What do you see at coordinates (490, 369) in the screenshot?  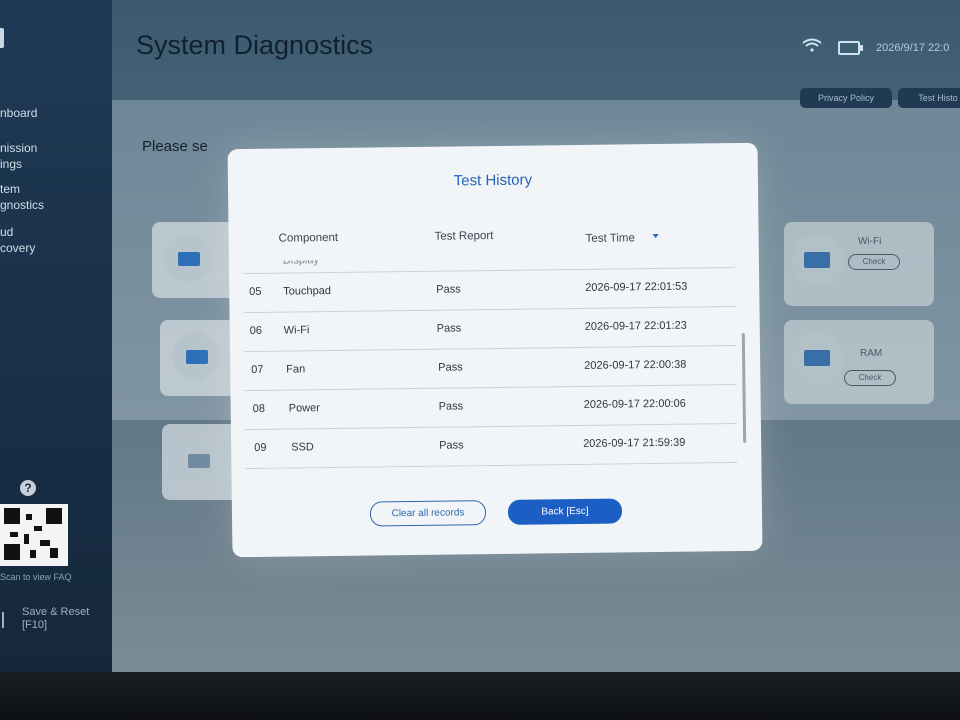 I see `table-row: 07 Fan Pass 2026-09-17 22:00:38` at bounding box center [490, 369].